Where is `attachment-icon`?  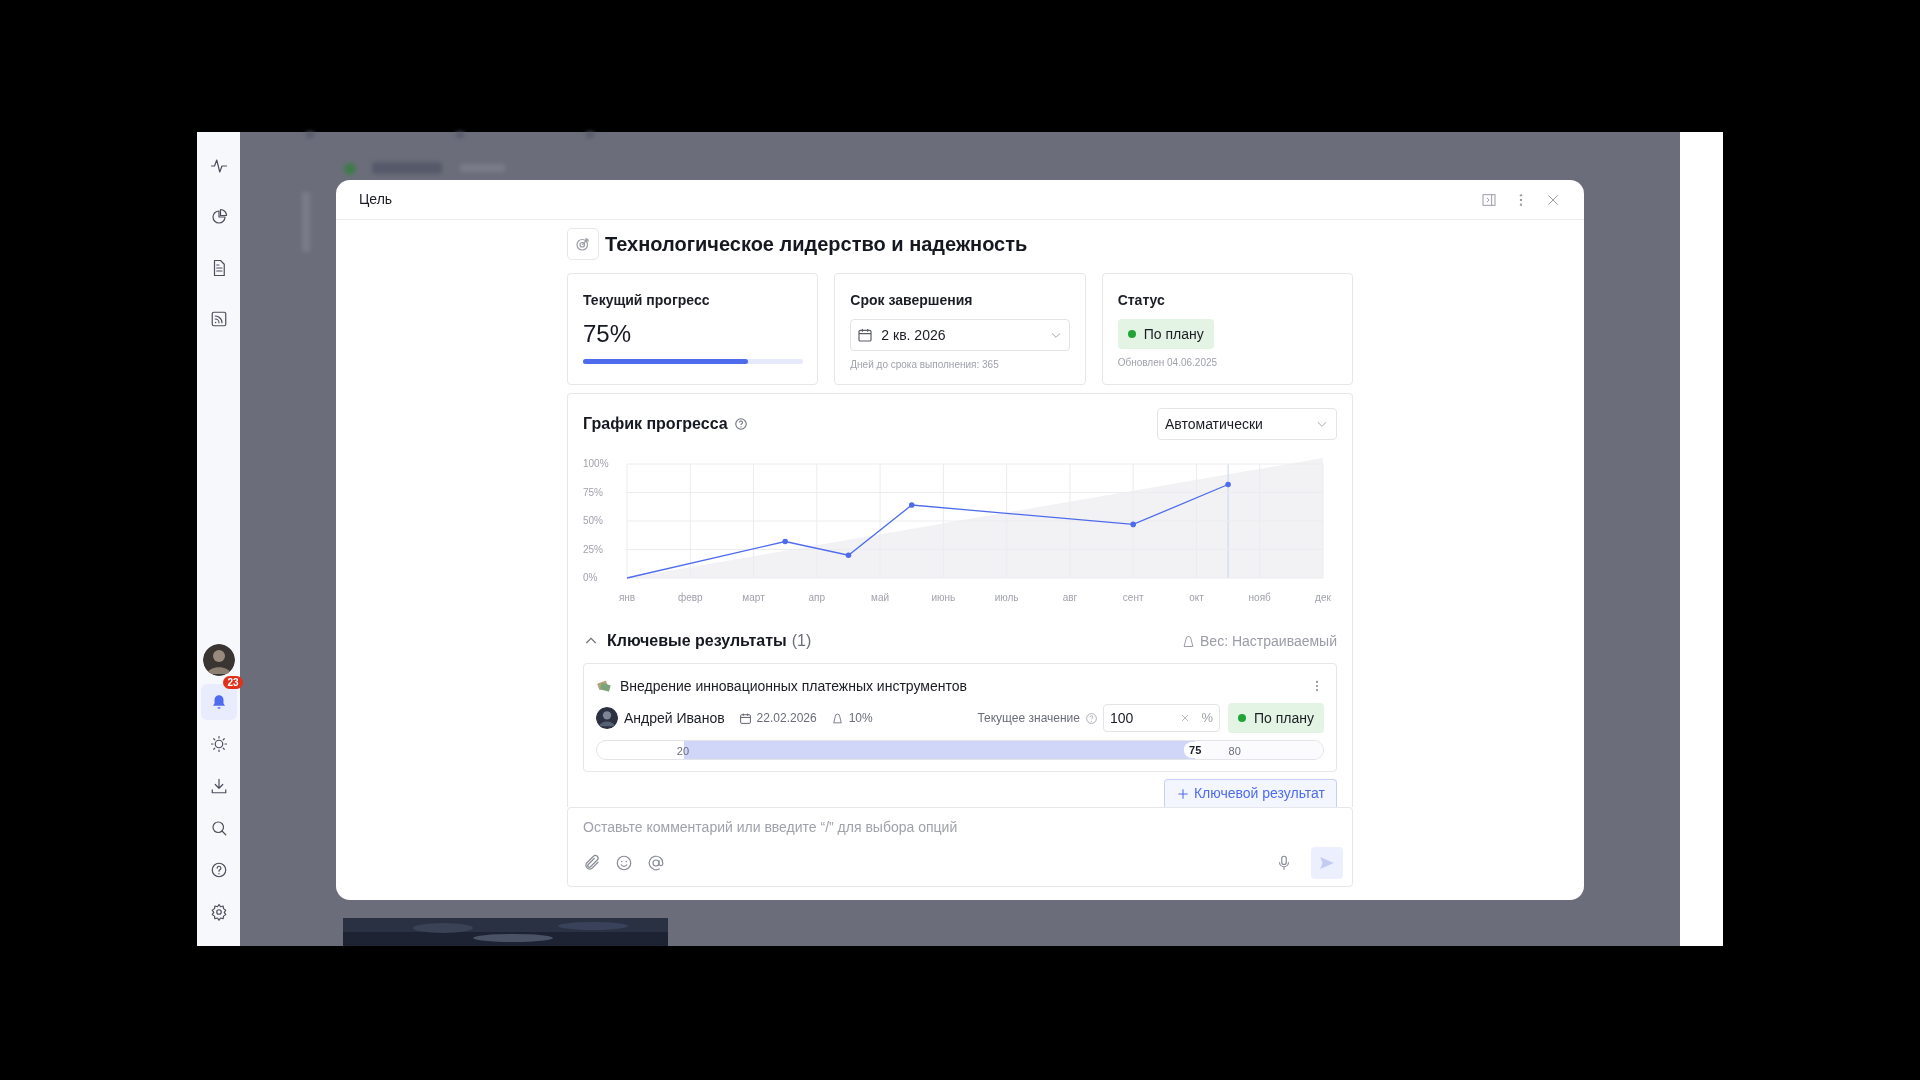 attachment-icon is located at coordinates (592, 863).